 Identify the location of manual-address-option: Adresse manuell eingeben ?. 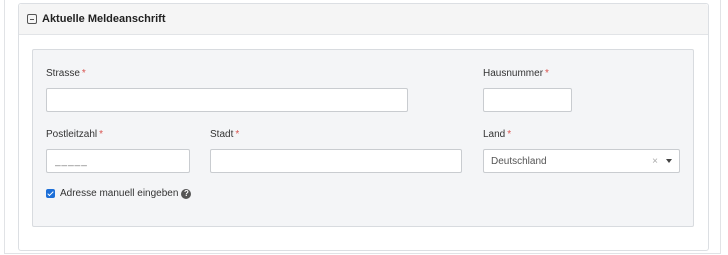
(119, 193).